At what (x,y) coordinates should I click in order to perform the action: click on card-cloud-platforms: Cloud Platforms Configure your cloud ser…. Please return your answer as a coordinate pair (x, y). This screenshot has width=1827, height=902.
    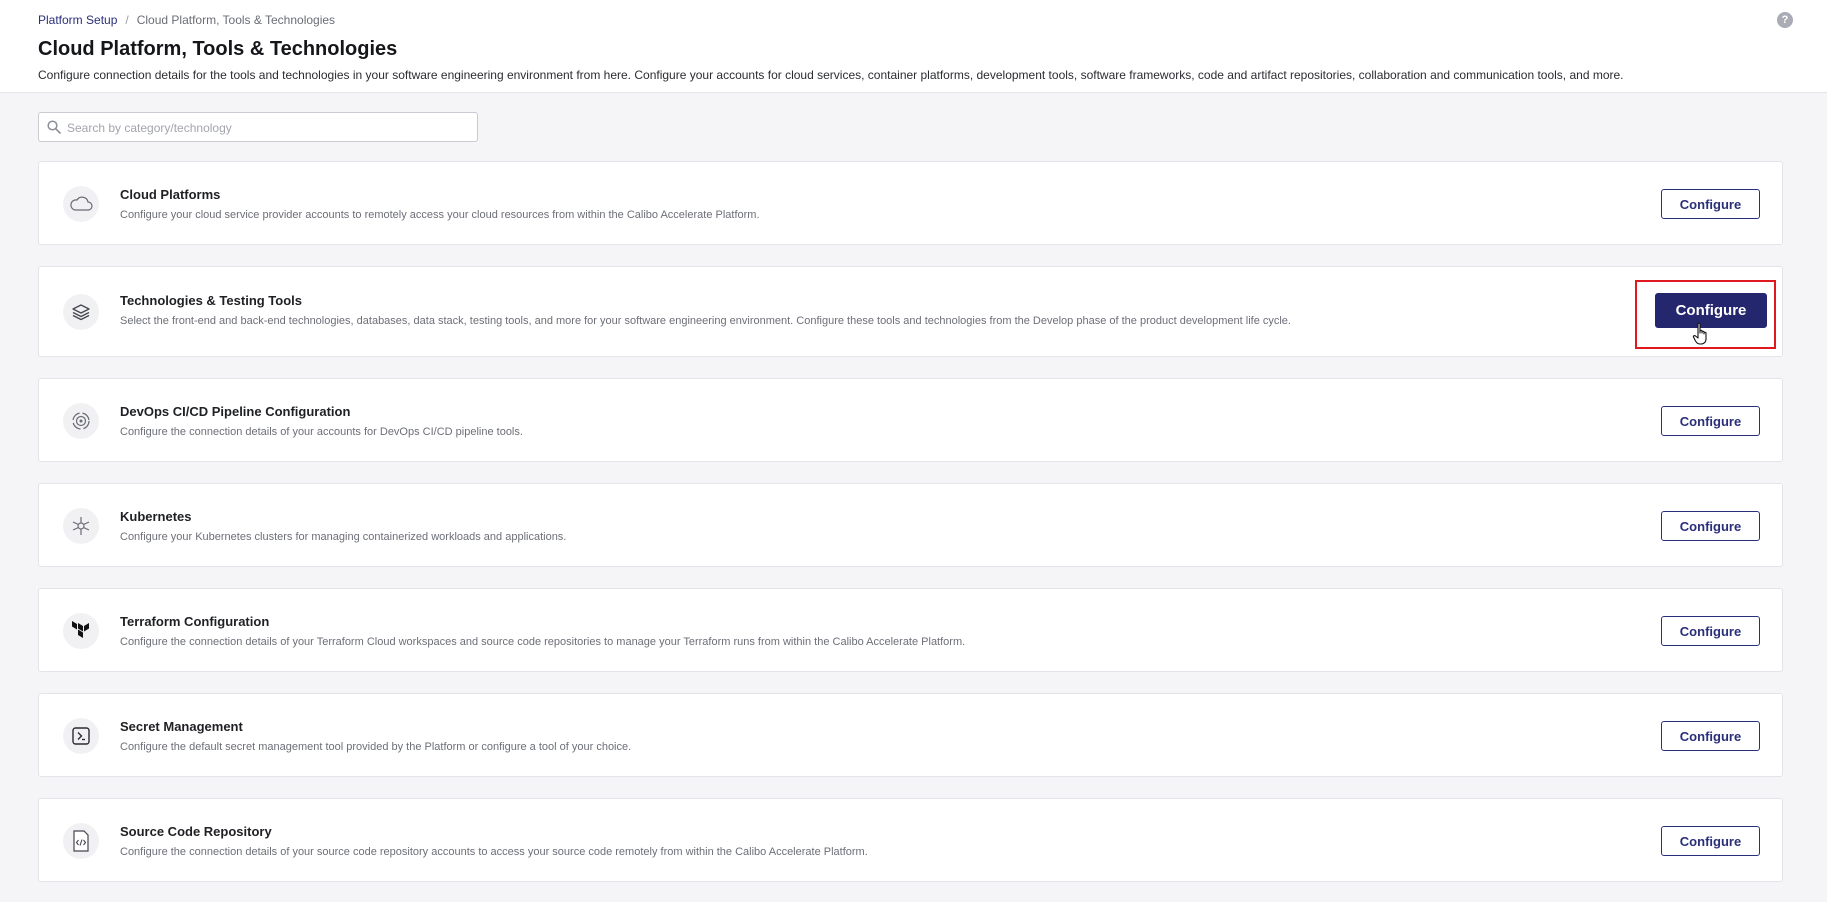
    Looking at the image, I should click on (910, 203).